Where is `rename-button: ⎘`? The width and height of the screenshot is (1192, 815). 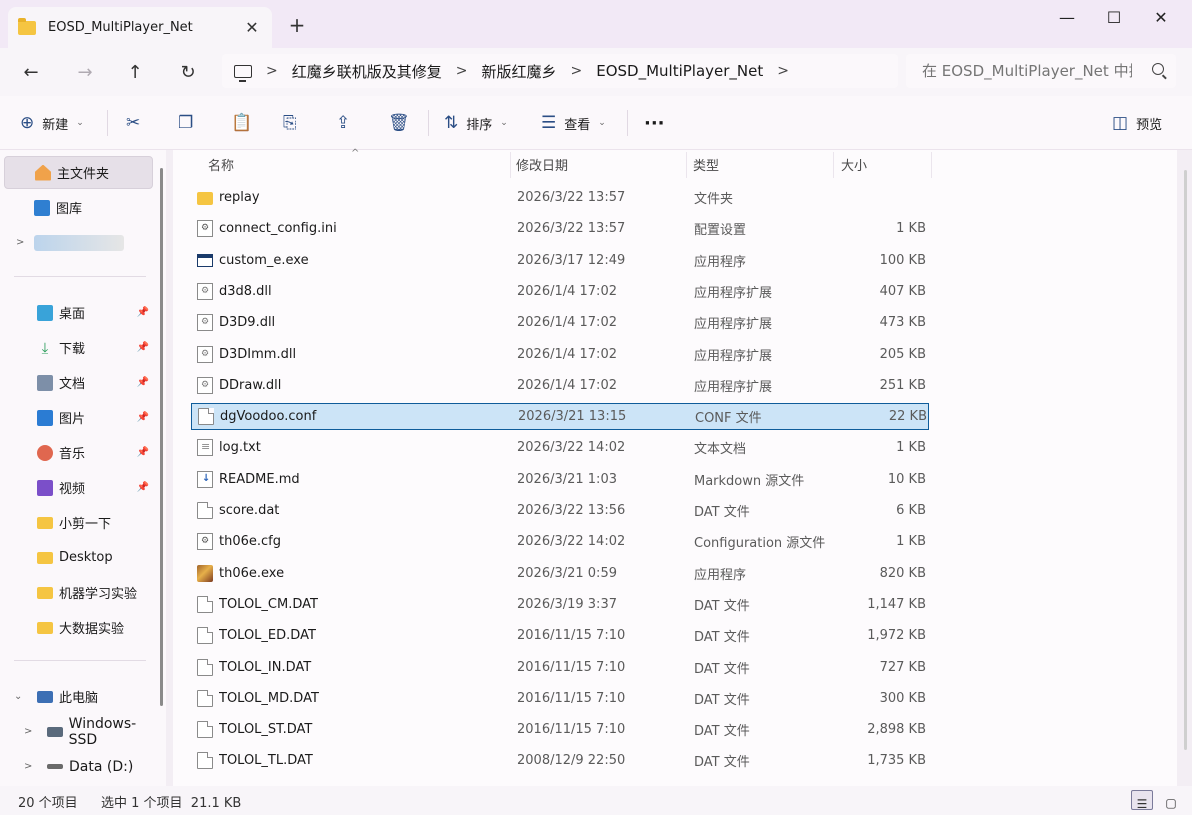 rename-button: ⎘ is located at coordinates (290, 123).